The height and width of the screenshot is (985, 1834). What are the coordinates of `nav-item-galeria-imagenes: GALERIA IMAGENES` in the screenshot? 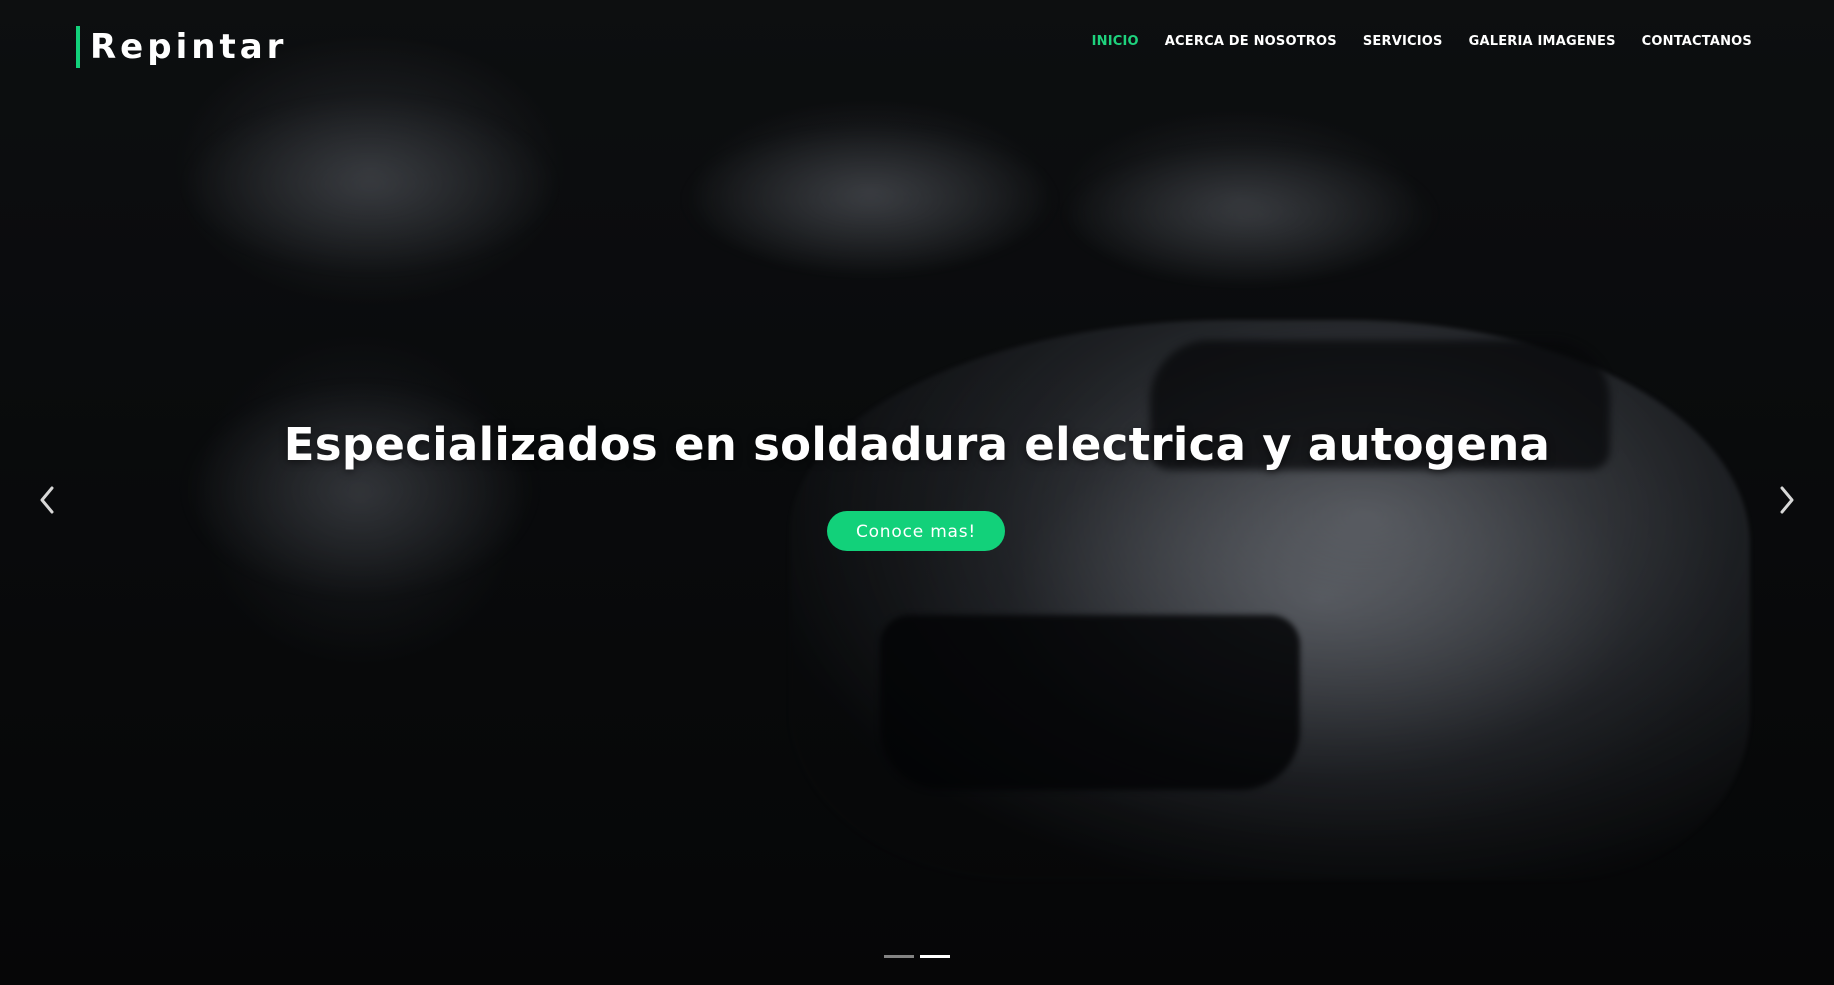 It's located at (1542, 41).